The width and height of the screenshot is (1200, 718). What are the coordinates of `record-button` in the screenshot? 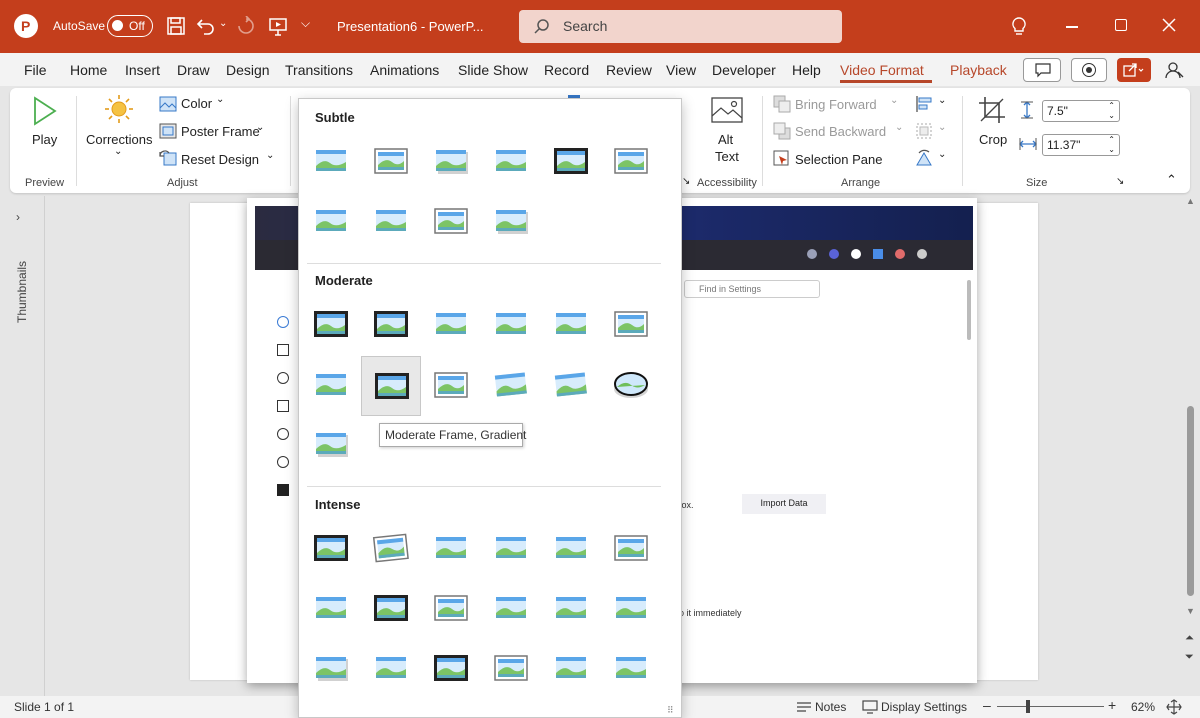 It's located at (1089, 70).